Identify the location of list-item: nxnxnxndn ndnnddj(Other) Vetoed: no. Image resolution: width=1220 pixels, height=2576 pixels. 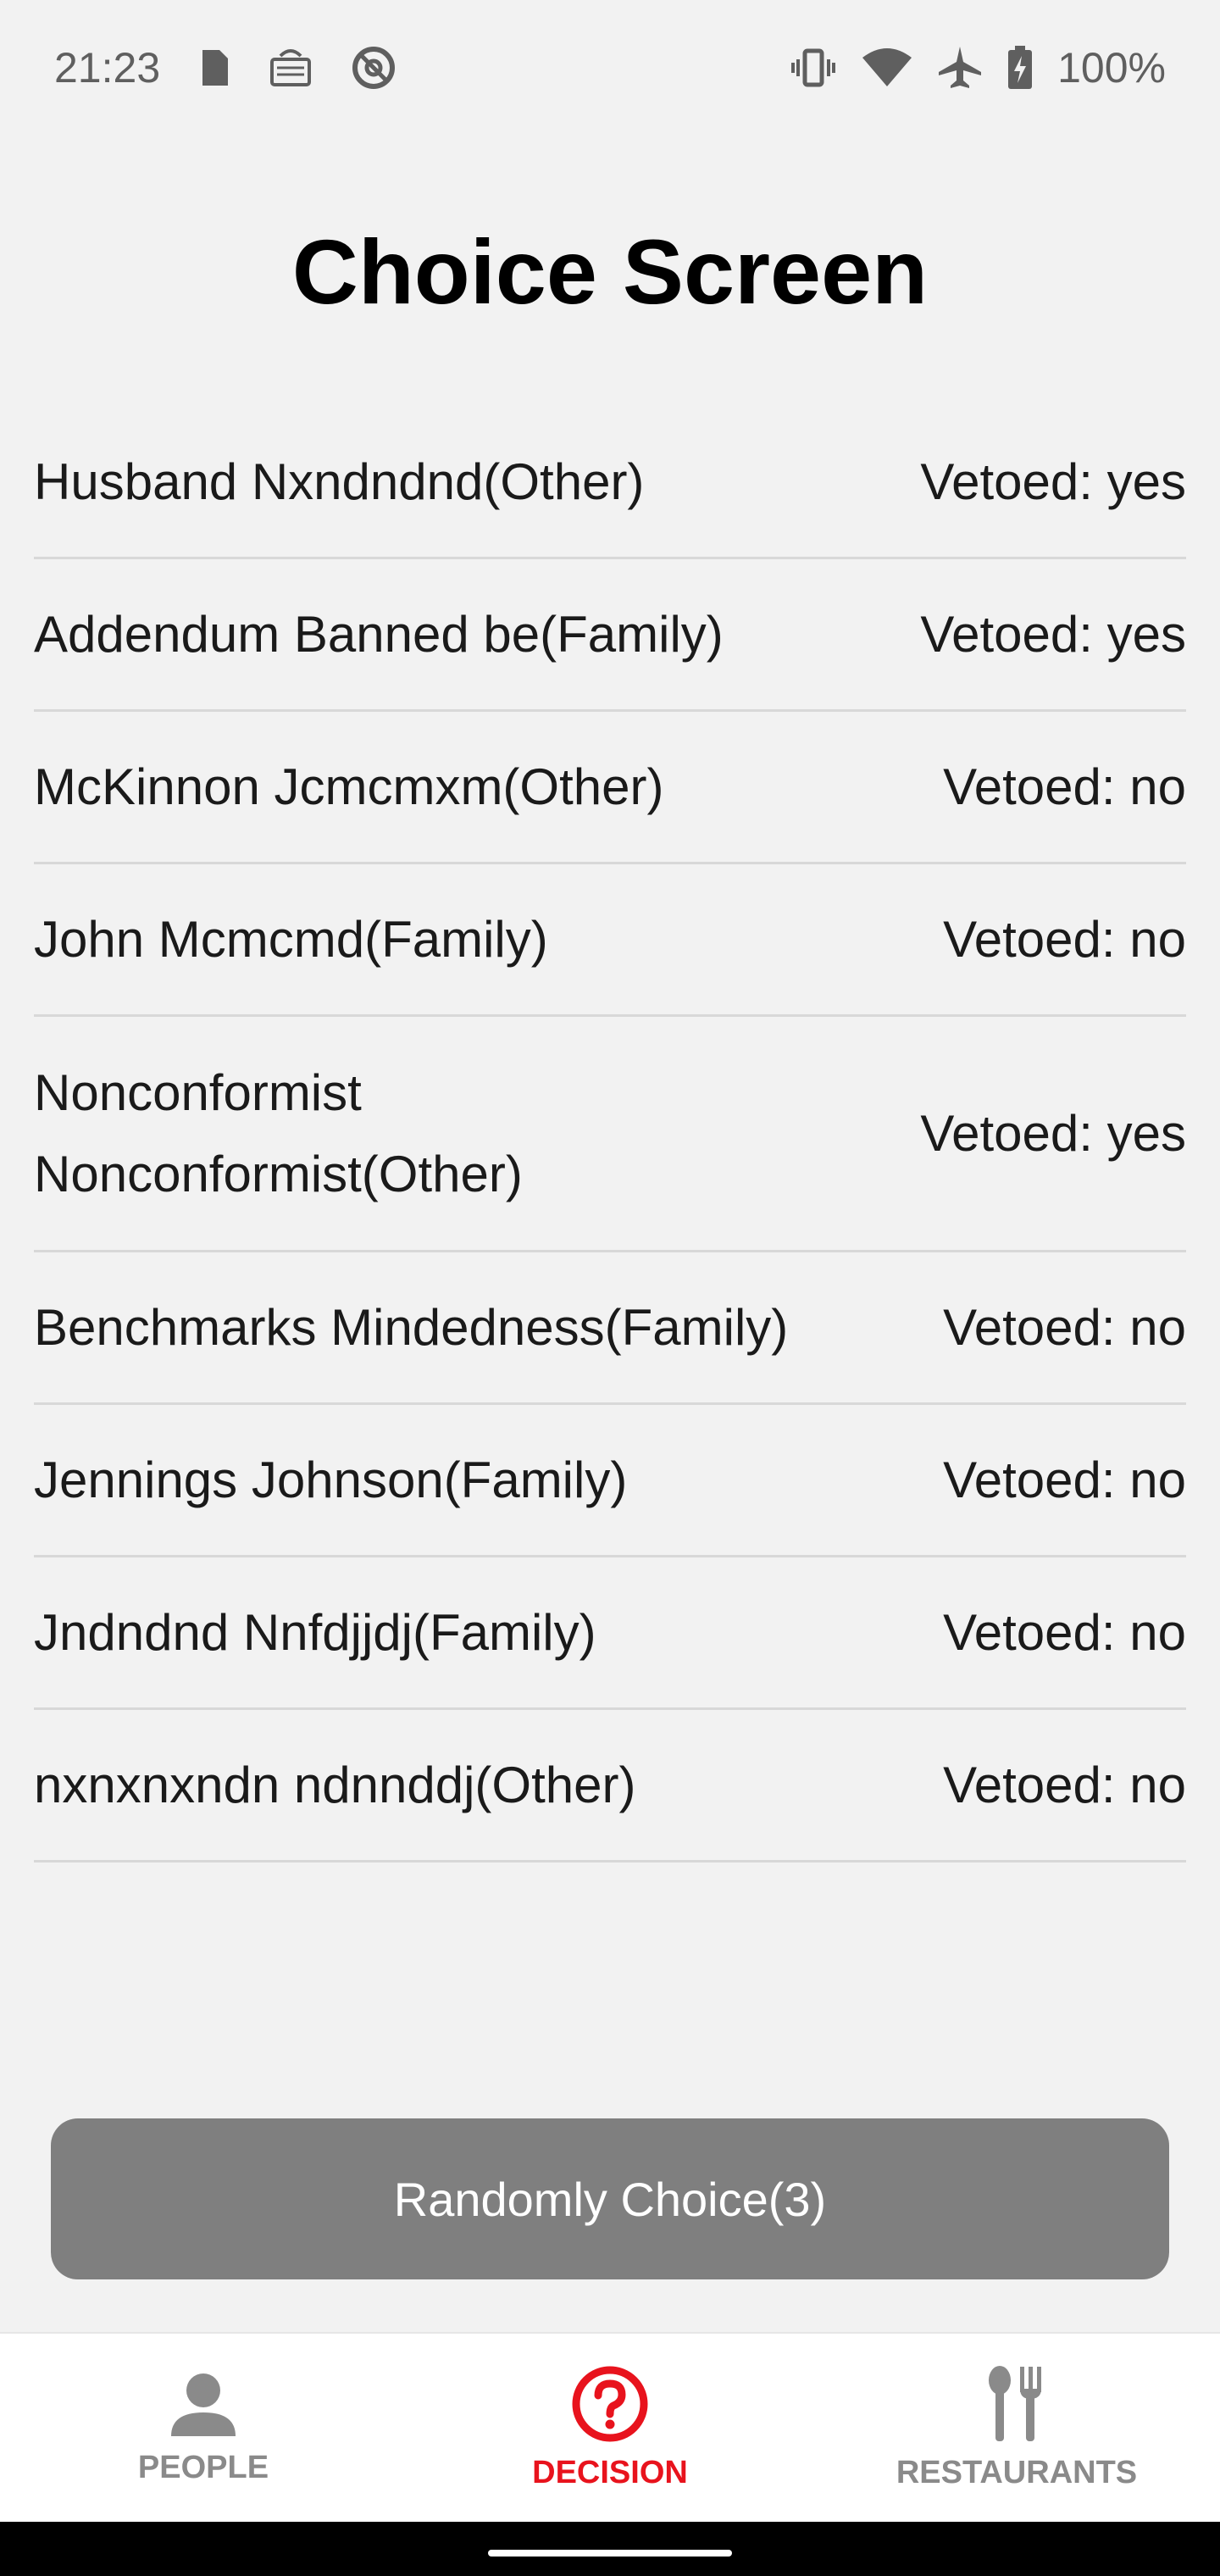
(610, 1786).